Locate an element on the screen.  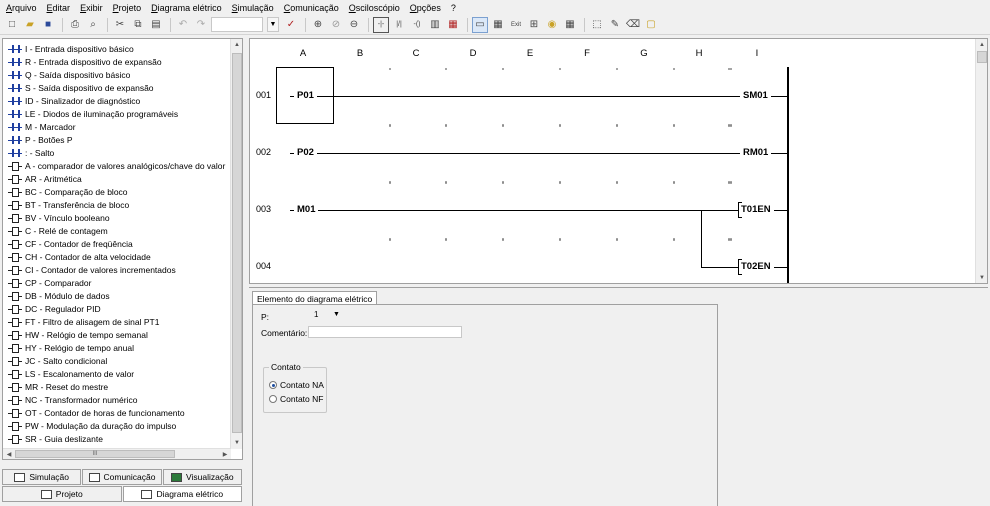
zoom-fit-icon: ⊘ is located at coordinates (336, 25).